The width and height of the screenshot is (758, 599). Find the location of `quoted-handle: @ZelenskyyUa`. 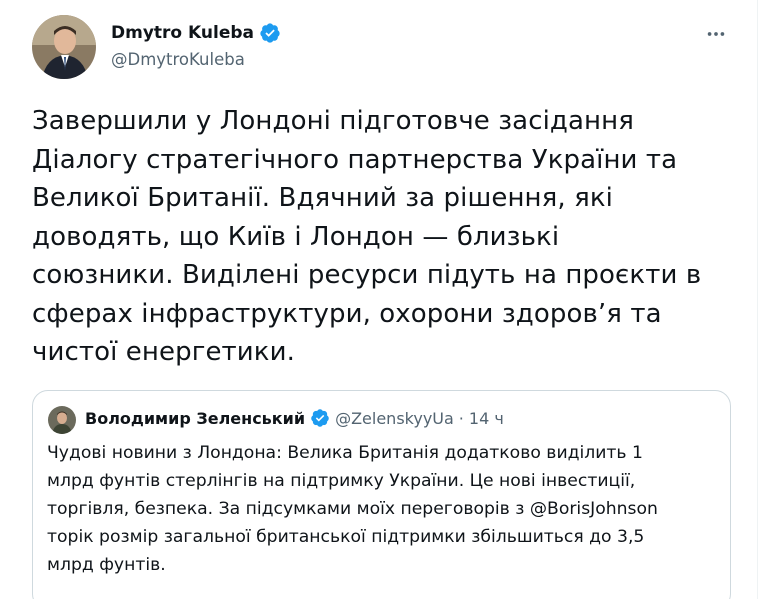

quoted-handle: @ZelenskyyUa is located at coordinates (394, 418).